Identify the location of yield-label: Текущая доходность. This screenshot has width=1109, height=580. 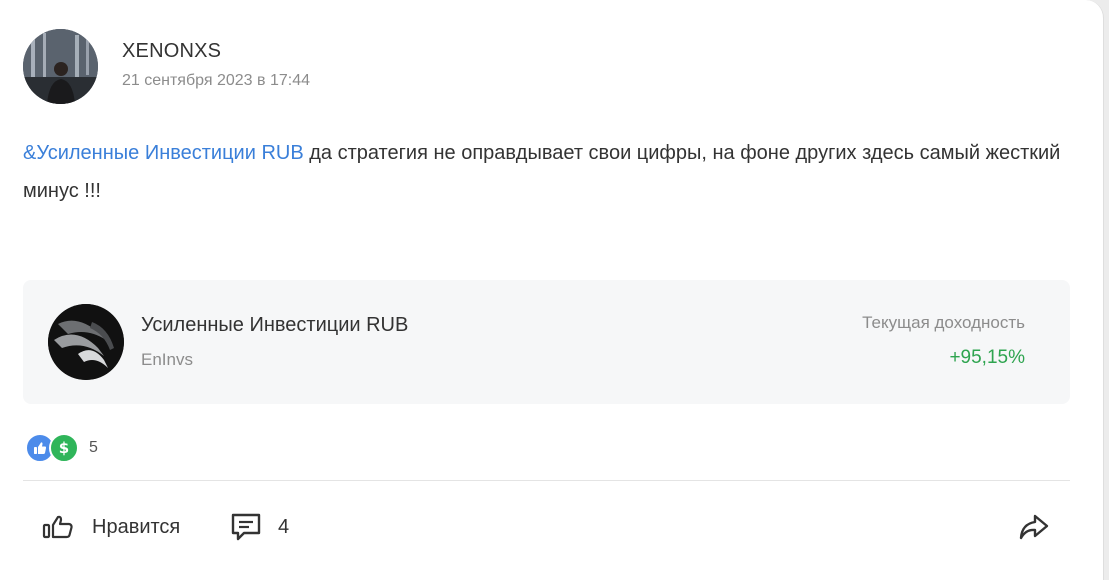
(943, 322).